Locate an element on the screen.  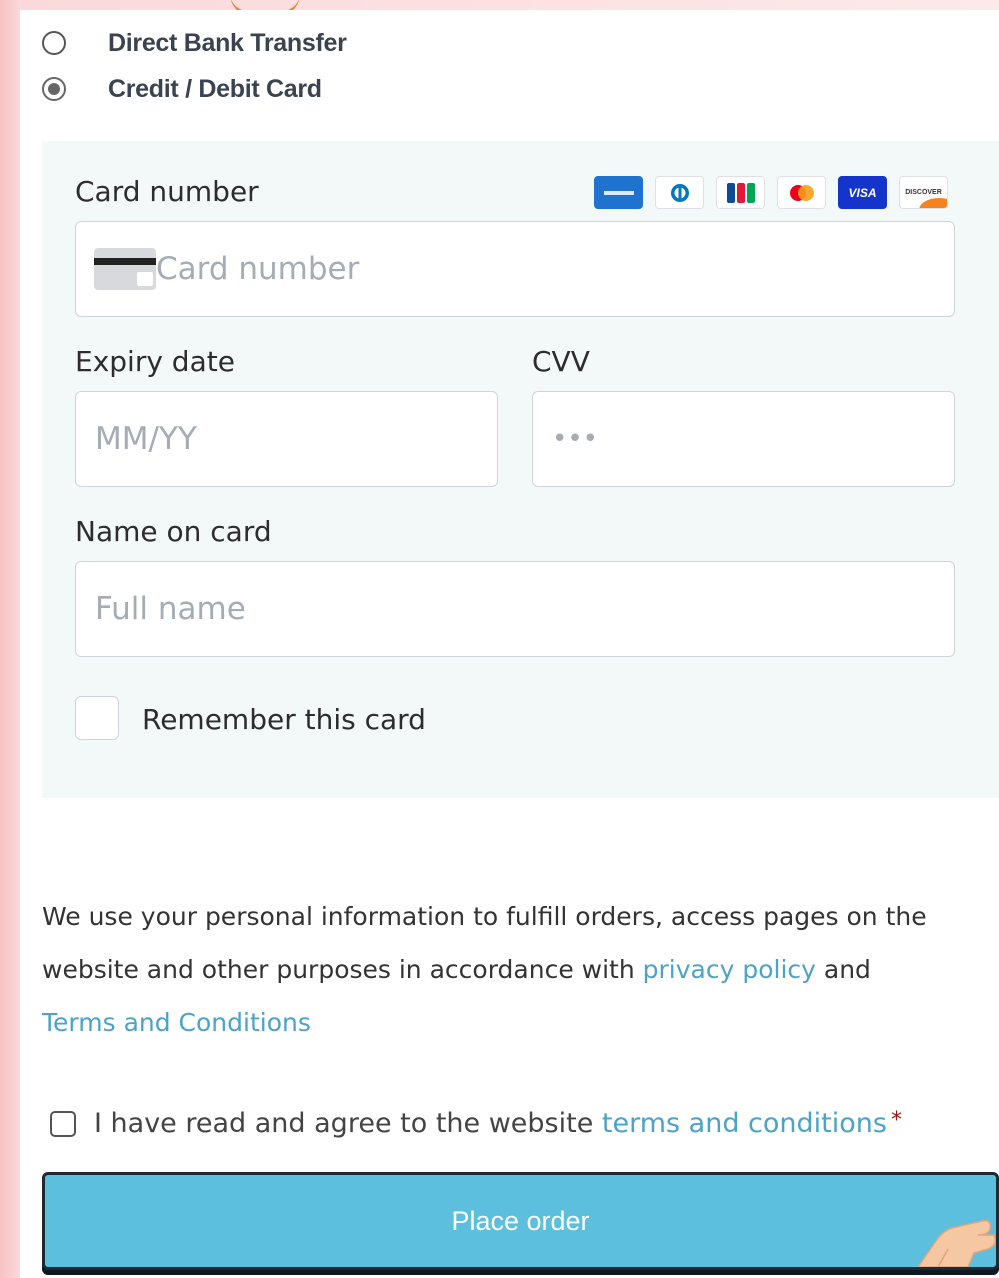
radio-credit-card is located at coordinates (54, 89).